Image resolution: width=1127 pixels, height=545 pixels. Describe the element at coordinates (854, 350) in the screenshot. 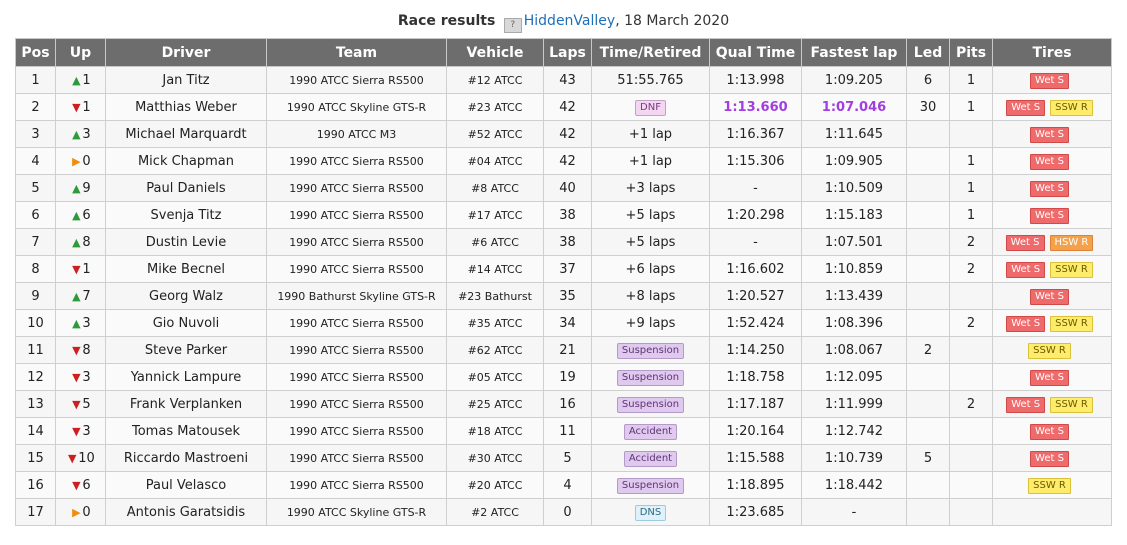

I see `fastest-cell: 1:08.067` at that location.